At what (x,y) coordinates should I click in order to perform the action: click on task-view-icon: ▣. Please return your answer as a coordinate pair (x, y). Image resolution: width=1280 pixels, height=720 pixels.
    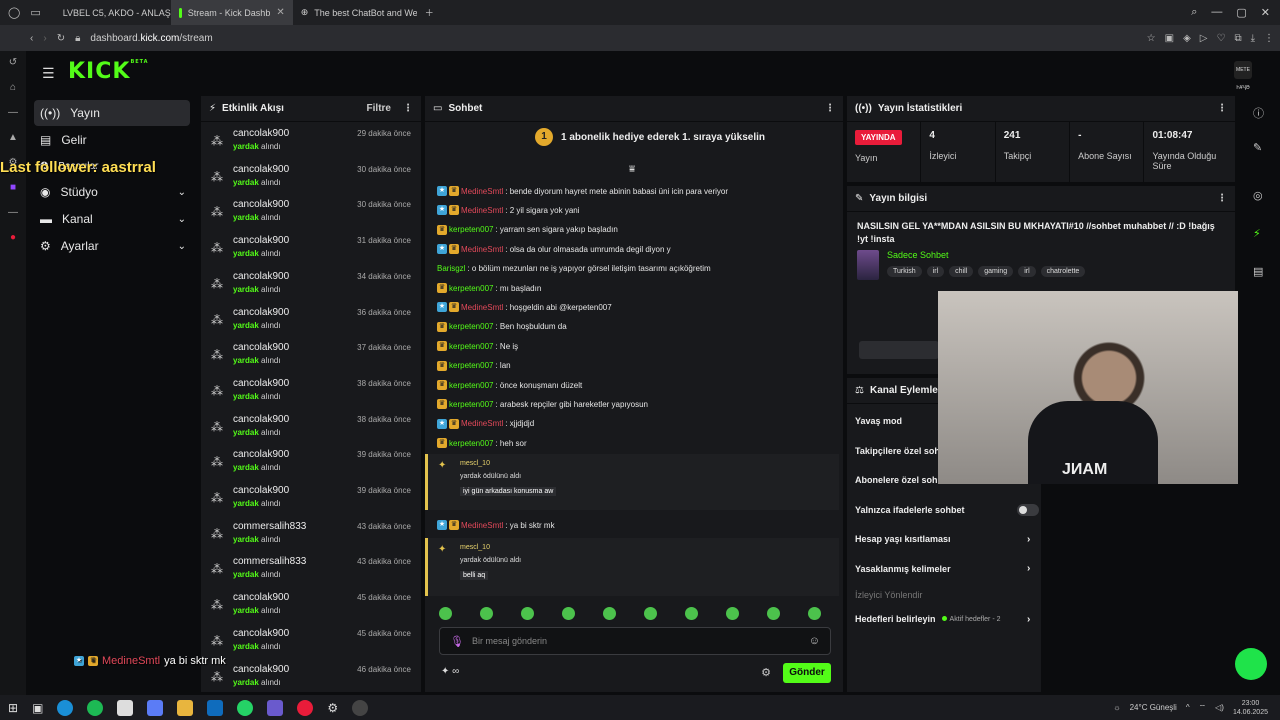
    Looking at the image, I should click on (37, 708).